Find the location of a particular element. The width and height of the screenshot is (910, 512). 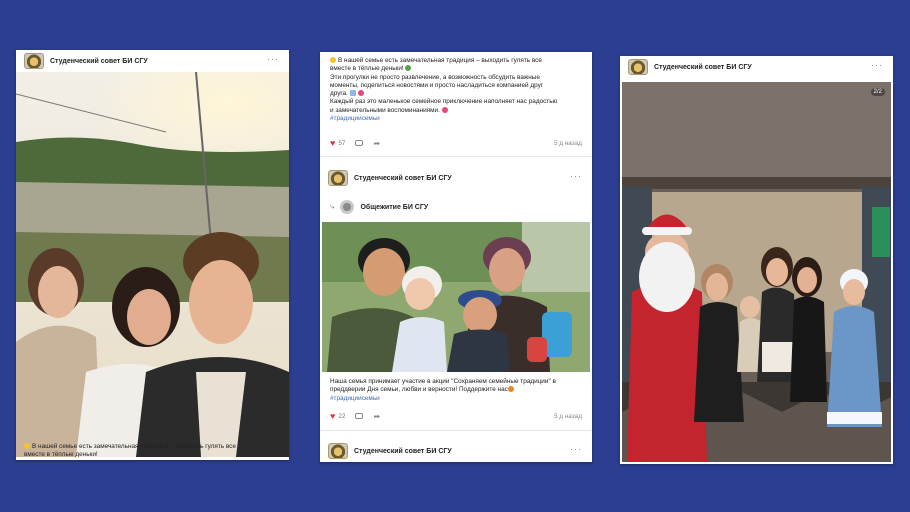

caption-line: вместе в тёплые деньки! is located at coordinates (61, 455).